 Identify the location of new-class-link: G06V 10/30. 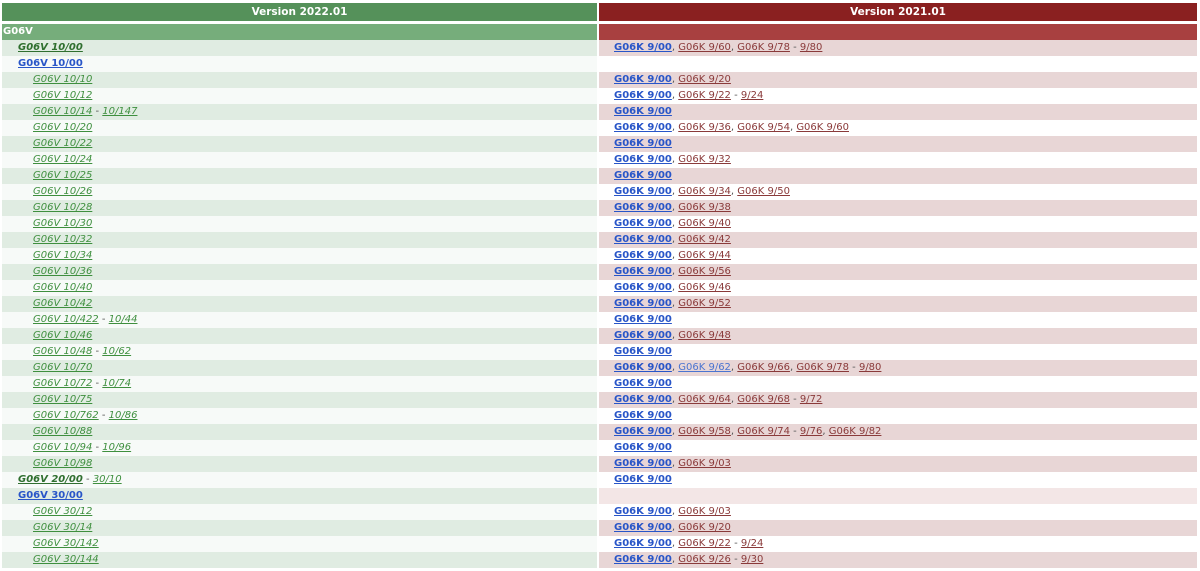
(62, 223).